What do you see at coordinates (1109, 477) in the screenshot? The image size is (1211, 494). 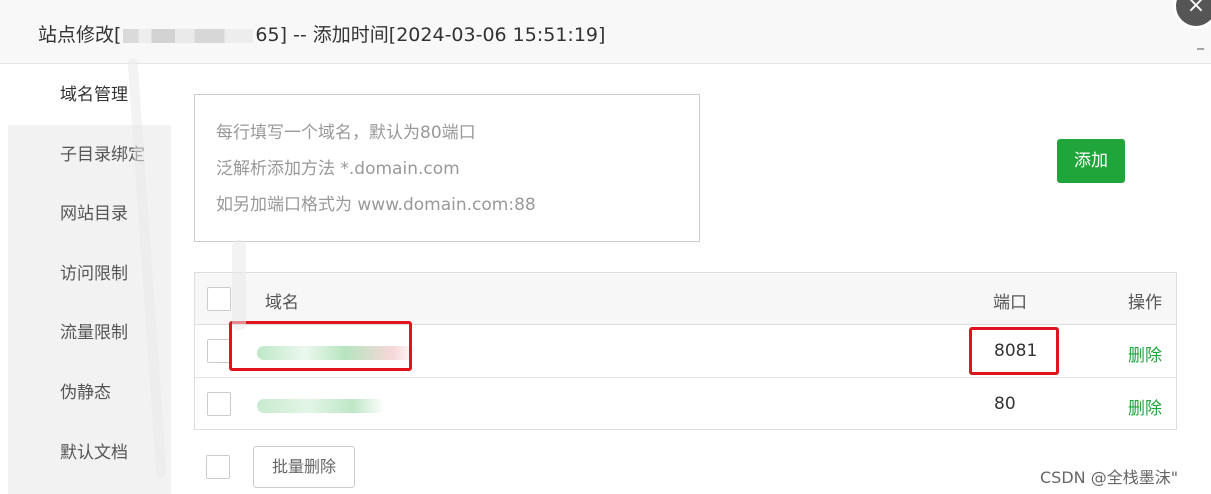 I see `watermark: CSDN @全栈墨沫"` at bounding box center [1109, 477].